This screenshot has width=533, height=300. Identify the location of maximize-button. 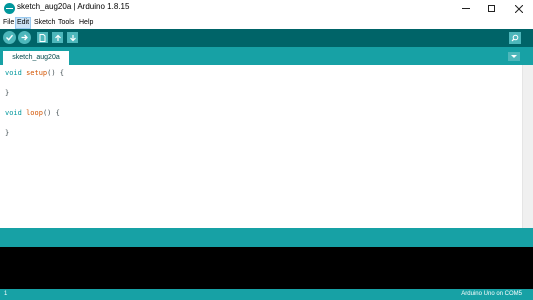
(491, 8).